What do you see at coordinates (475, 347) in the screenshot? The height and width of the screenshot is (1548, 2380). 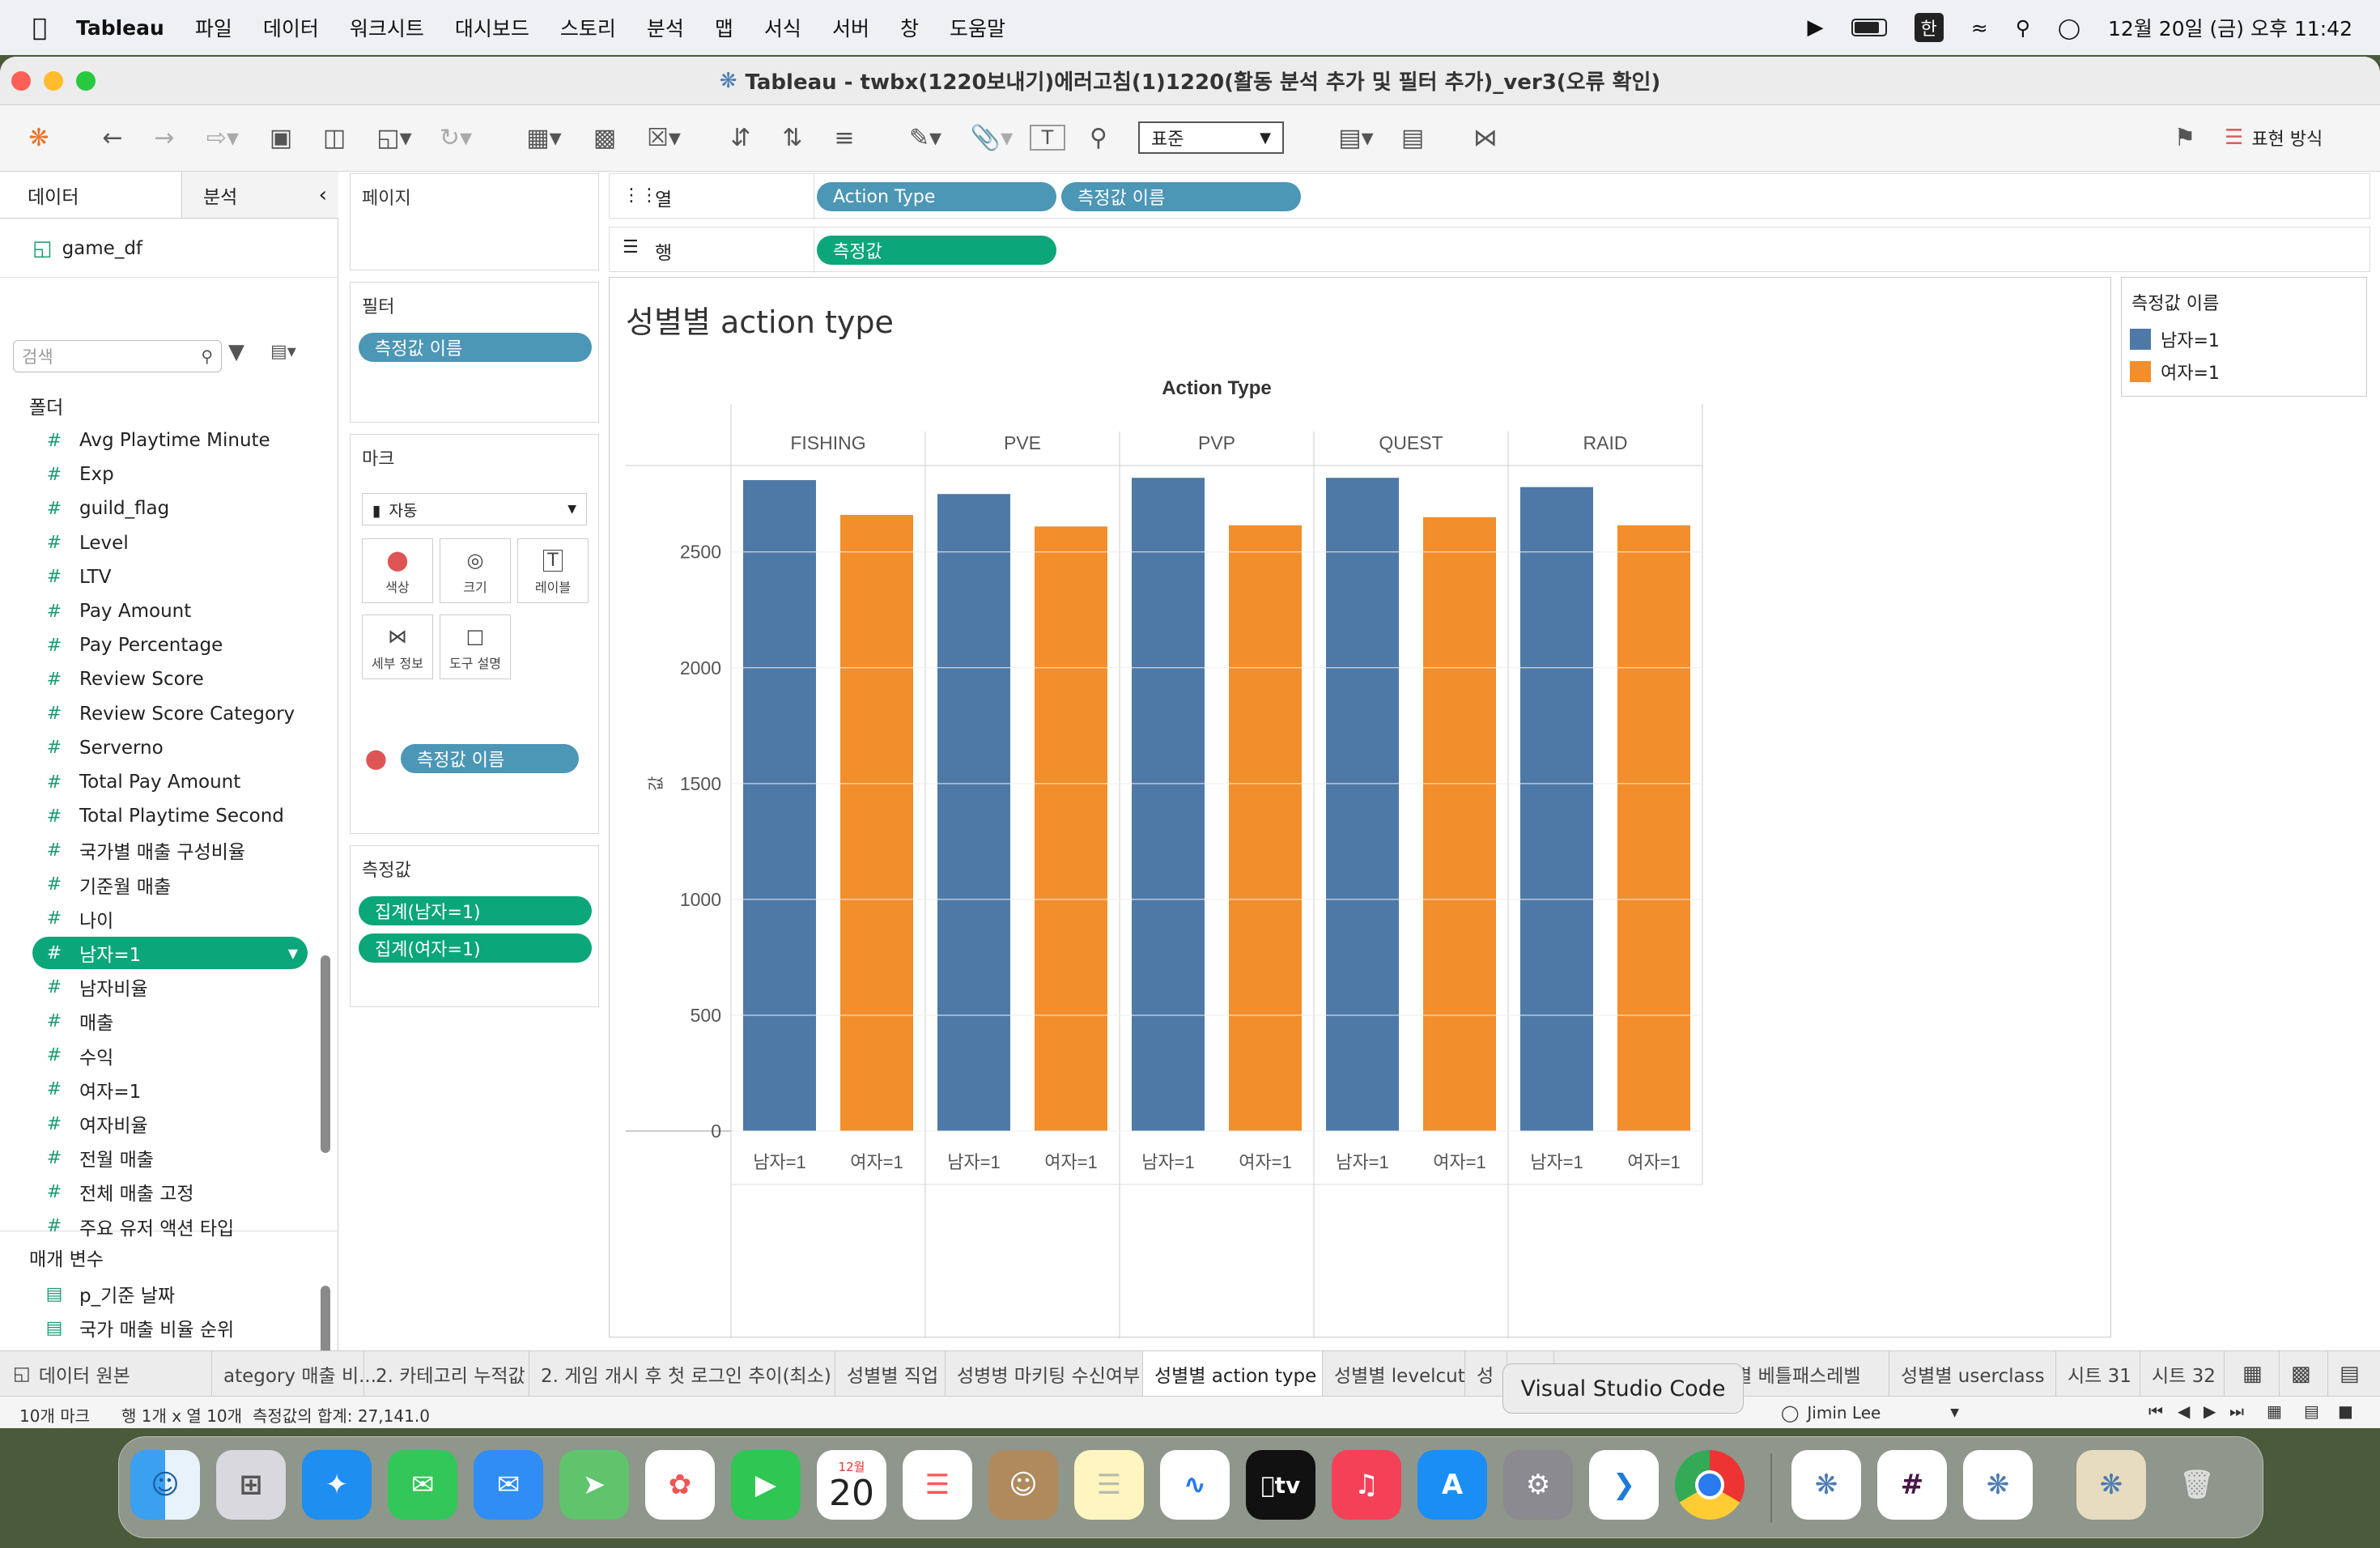 I see `filter-pill: 측정값 이름` at bounding box center [475, 347].